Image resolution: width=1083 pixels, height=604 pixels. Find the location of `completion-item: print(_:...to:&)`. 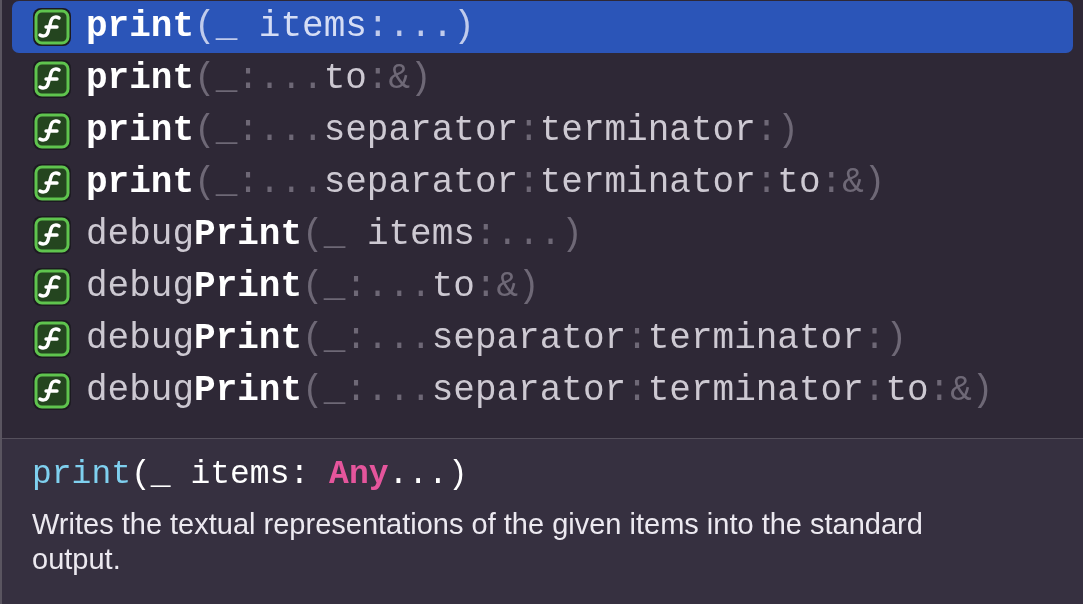

completion-item: print(_:...to:&) is located at coordinates (542, 79).